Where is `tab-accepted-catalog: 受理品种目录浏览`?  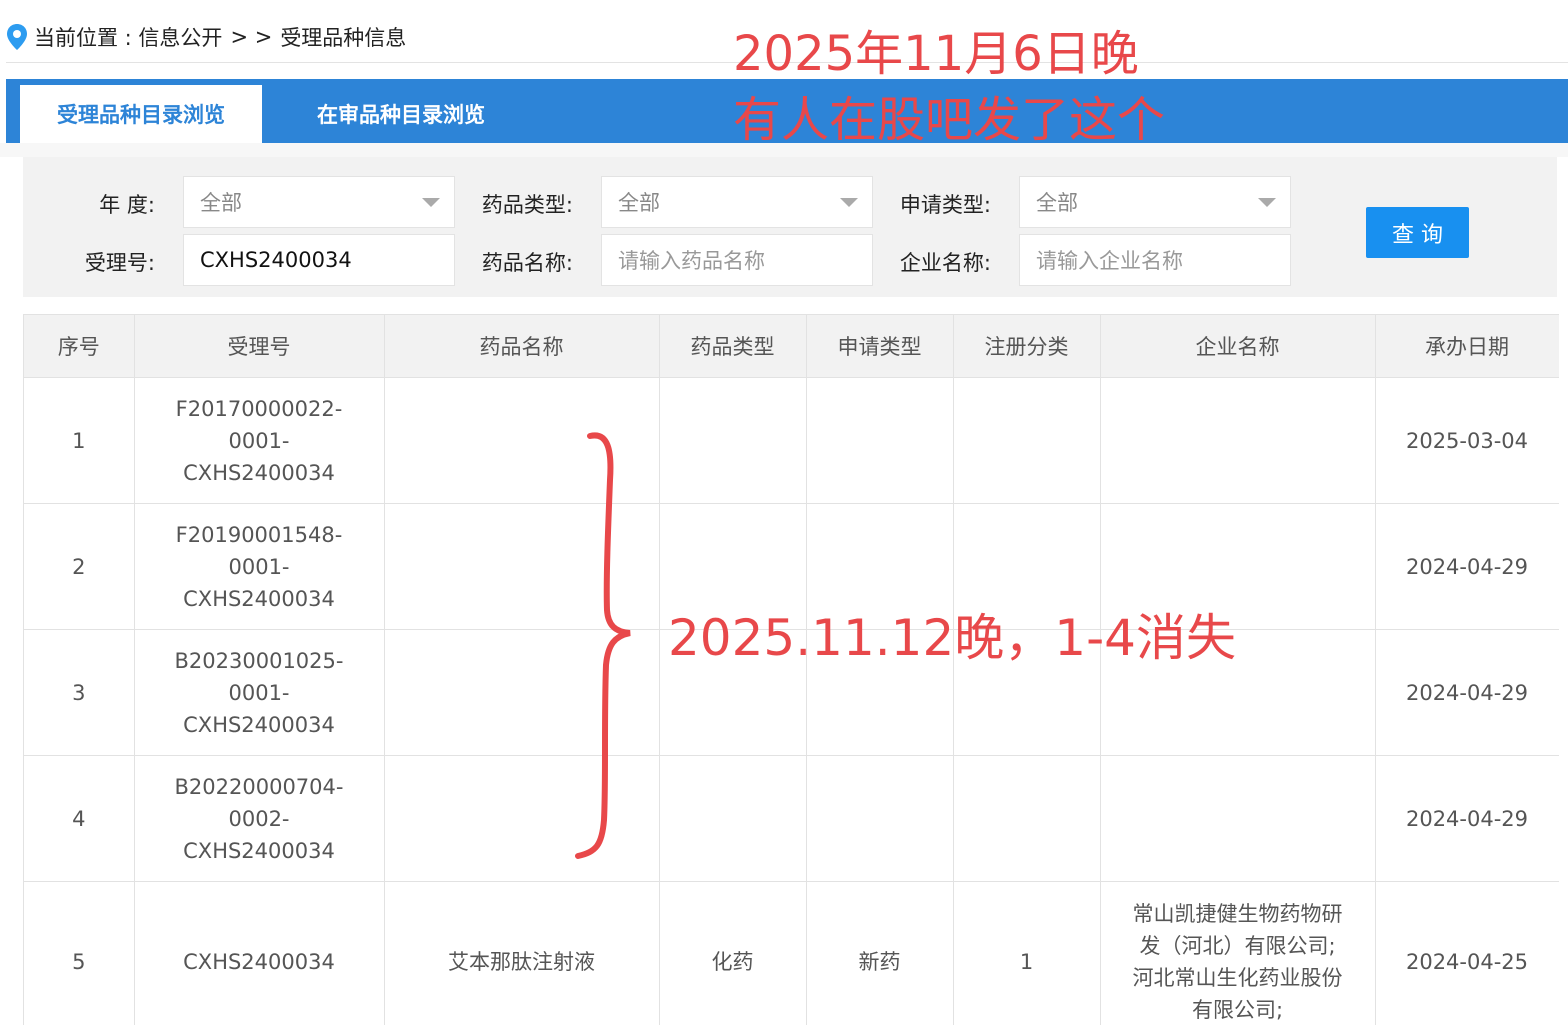 tab-accepted-catalog: 受理品种目录浏览 is located at coordinates (141, 114).